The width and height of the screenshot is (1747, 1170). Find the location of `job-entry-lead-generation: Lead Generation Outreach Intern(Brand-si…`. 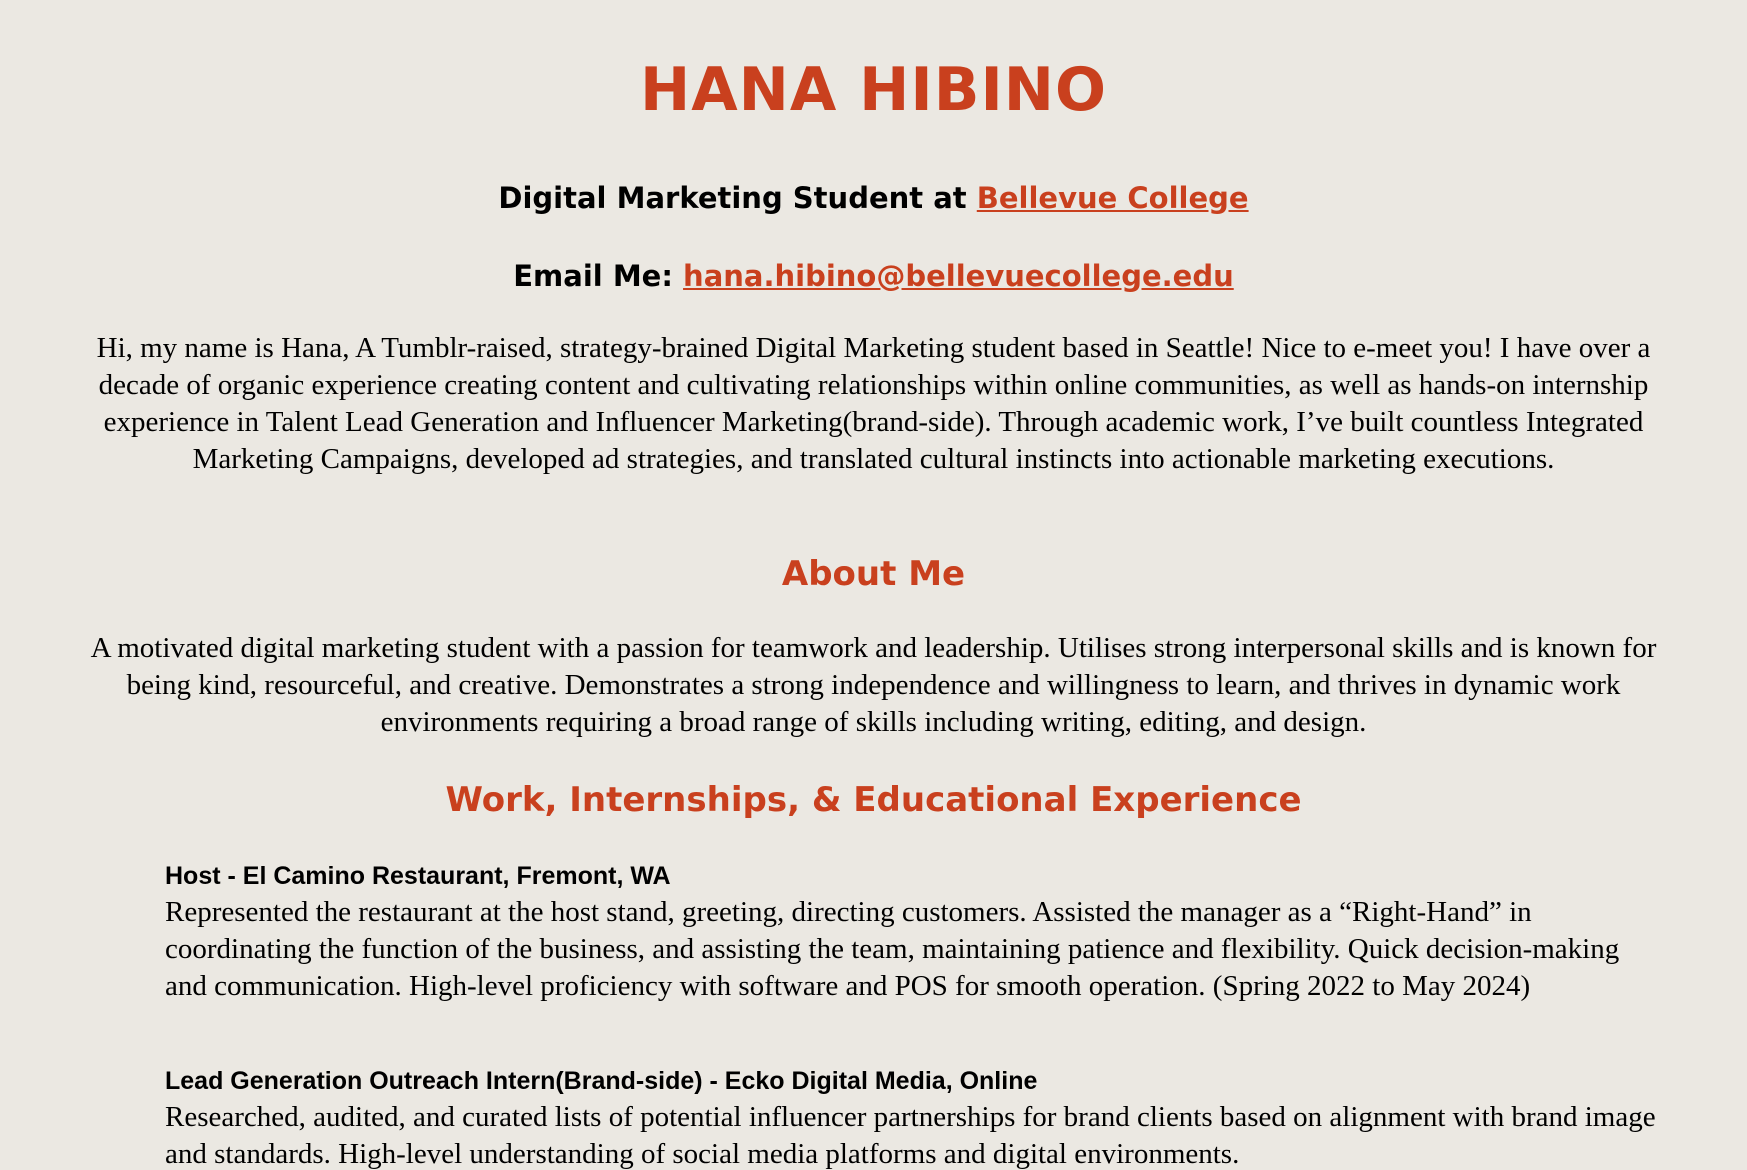

job-entry-lead-generation: Lead Generation Outreach Intern(Brand-si… is located at coordinates (915, 1117).